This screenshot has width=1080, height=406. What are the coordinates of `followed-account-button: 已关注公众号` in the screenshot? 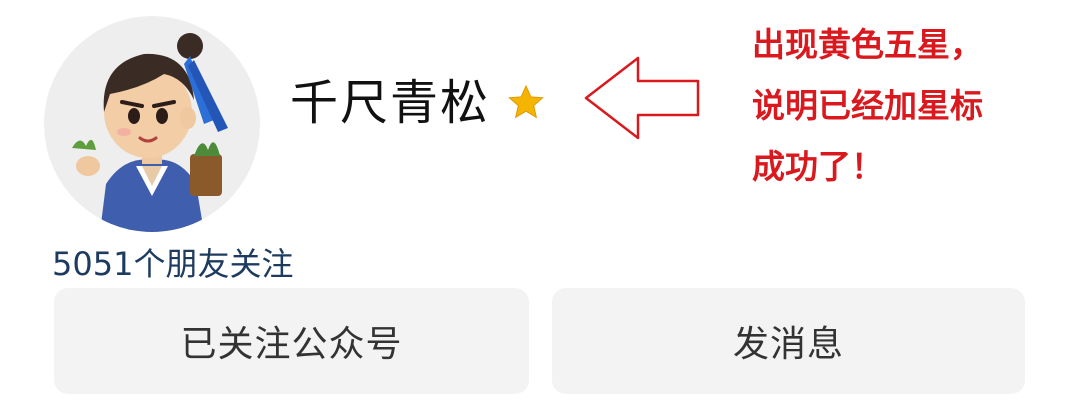 It's located at (291, 341).